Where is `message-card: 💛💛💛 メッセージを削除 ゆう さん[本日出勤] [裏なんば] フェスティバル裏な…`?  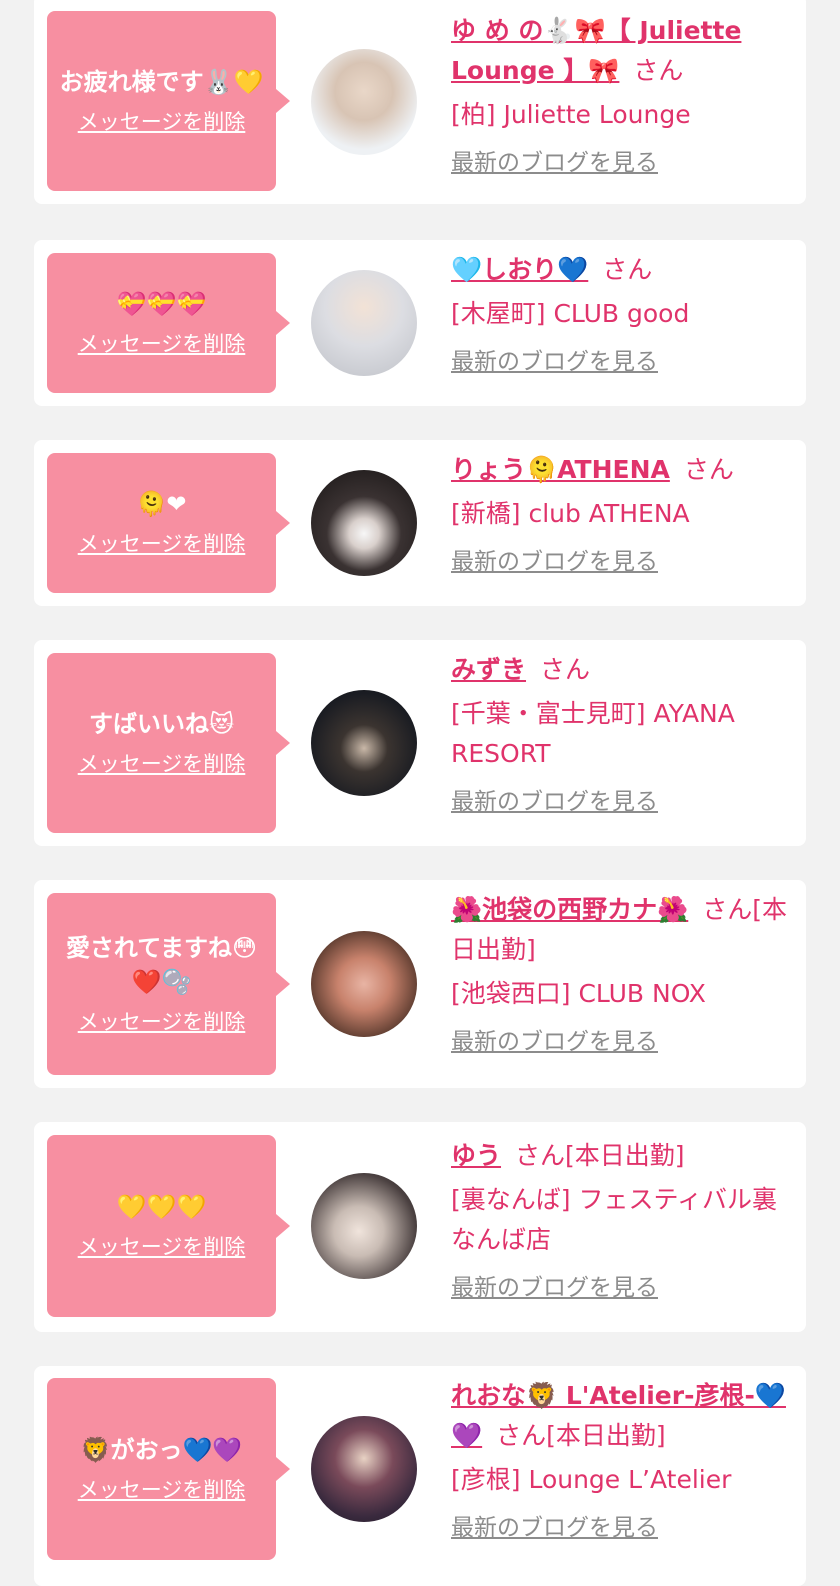
message-card: 💛💛💛 メッセージを削除 ゆう さん[本日出勤] [裏なんば] フェスティバル裏な… is located at coordinates (420, 1227).